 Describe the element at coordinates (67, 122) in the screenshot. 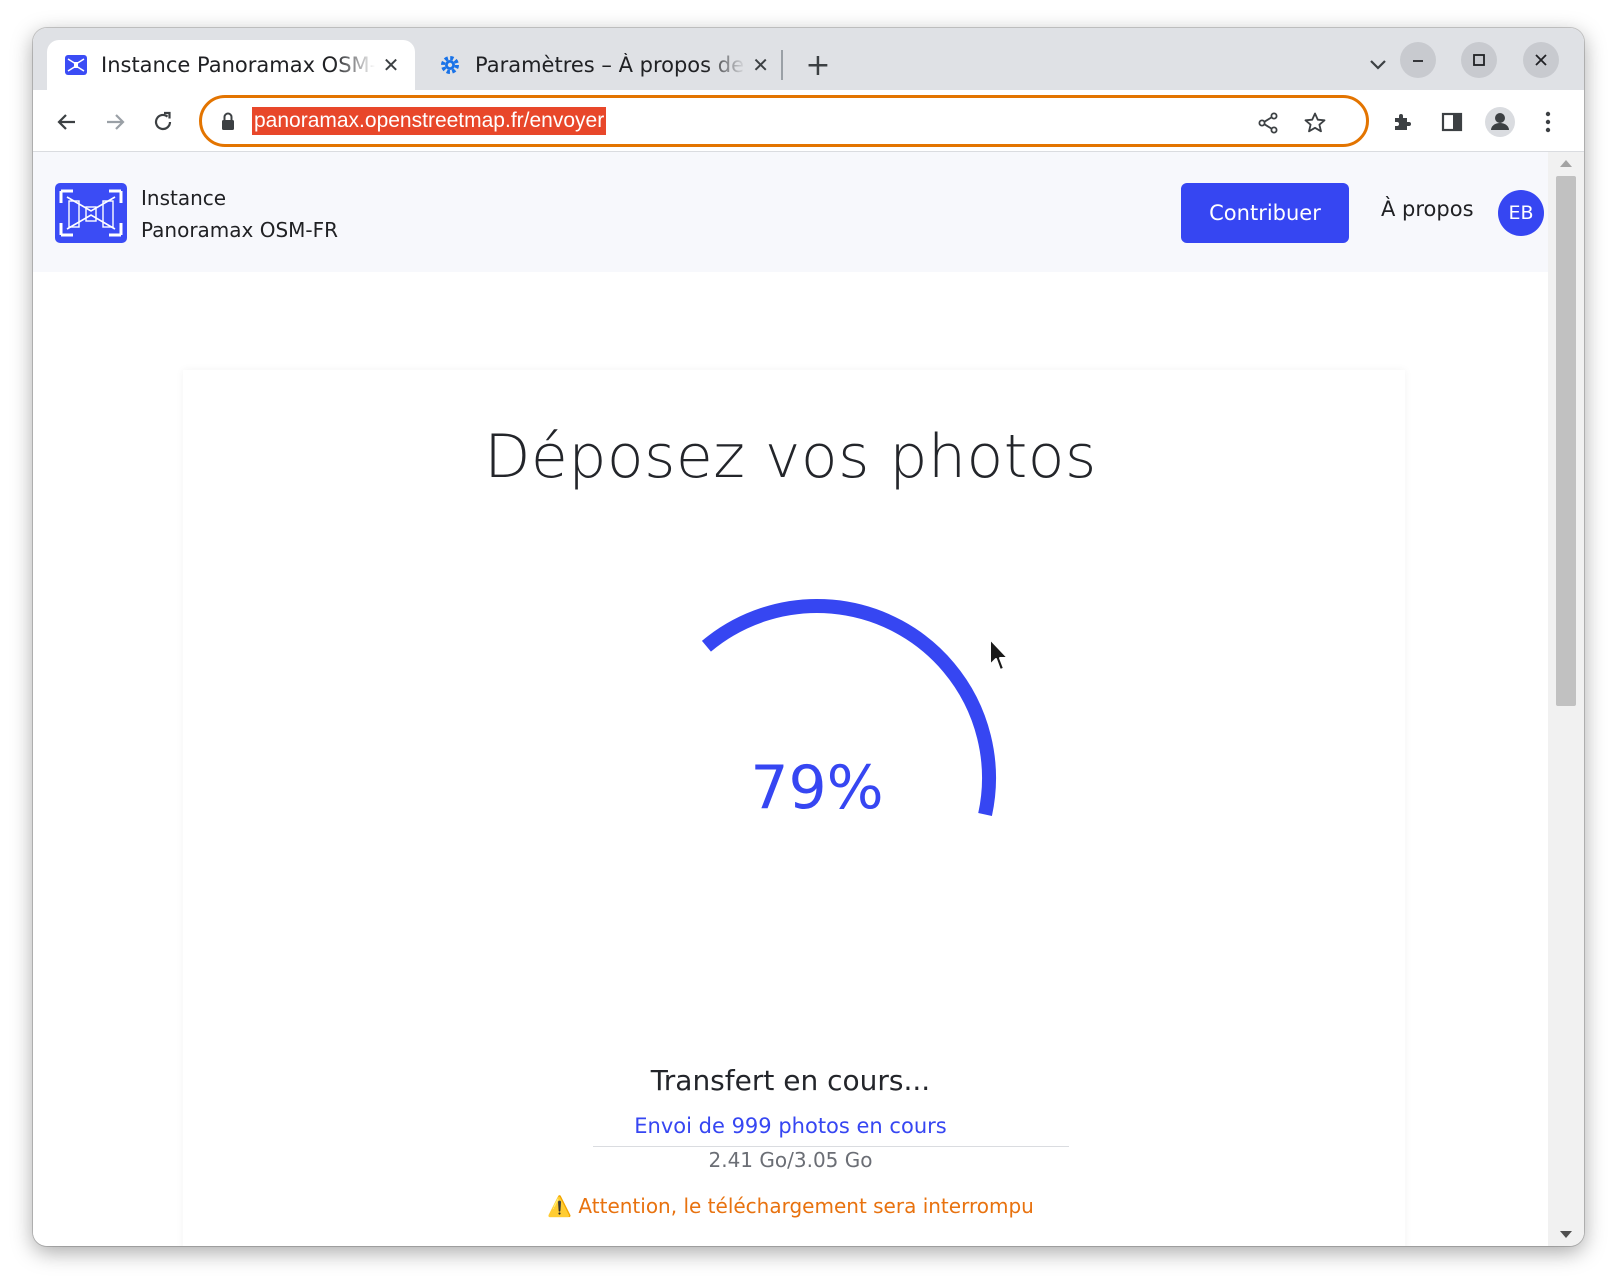

I see `back-button` at that location.